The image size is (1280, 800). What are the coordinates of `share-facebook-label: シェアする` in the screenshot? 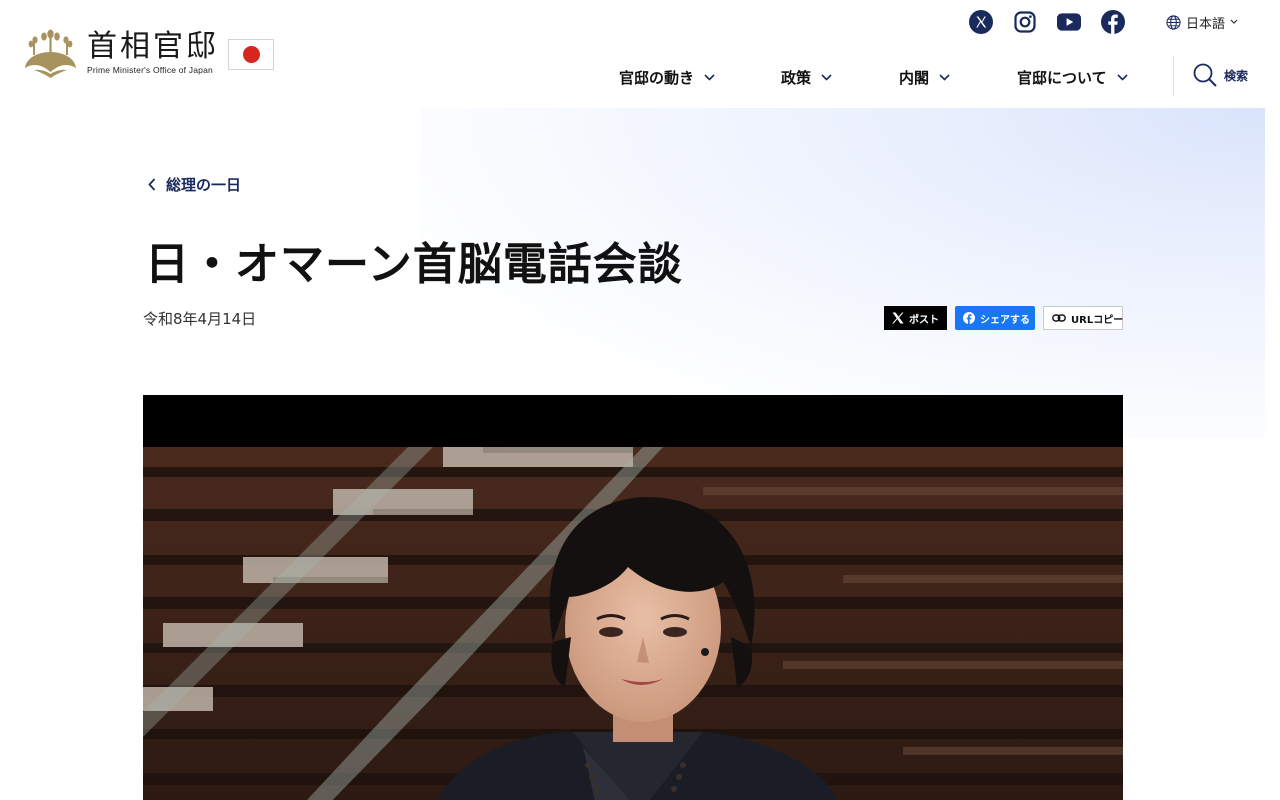 It's located at (1005, 320).